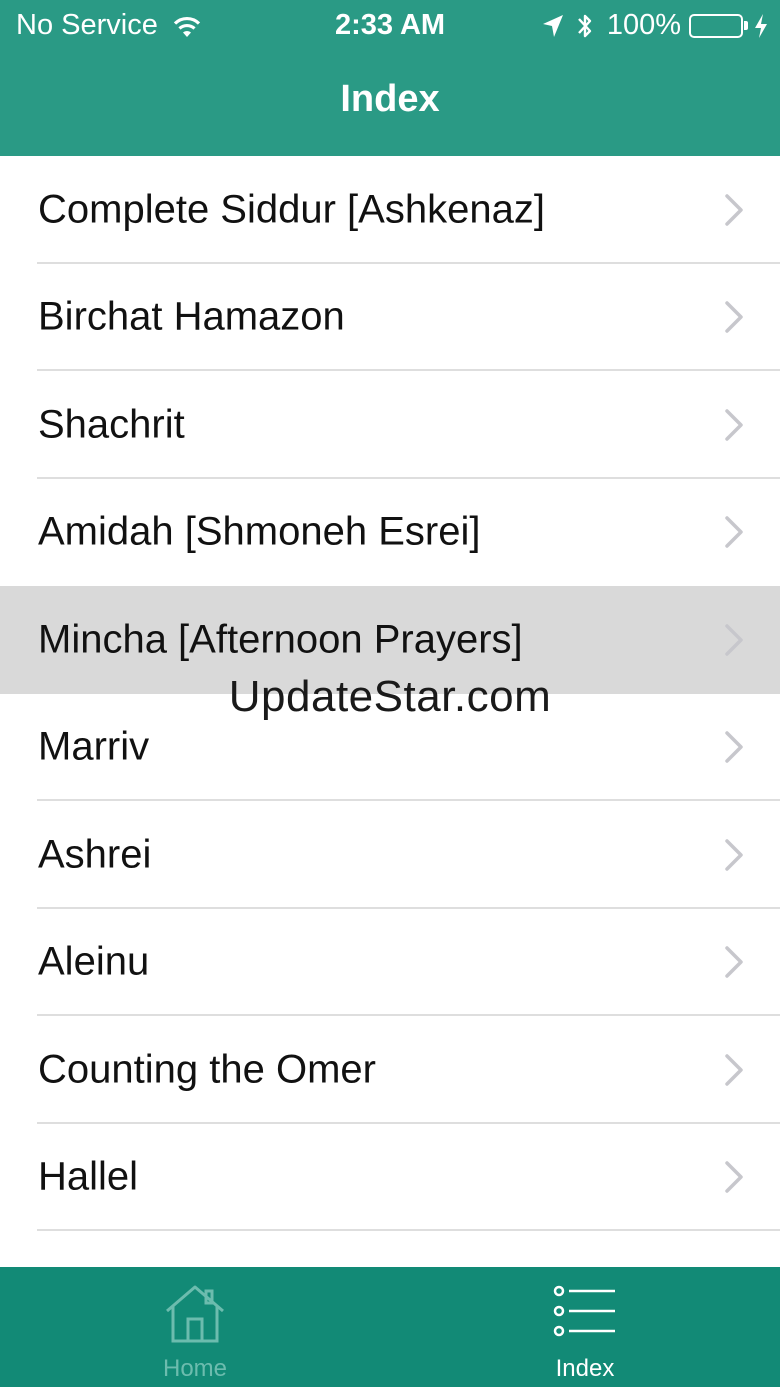  Describe the element at coordinates (280, 639) in the screenshot. I see `list-item-label: Mincha [Afternoon Prayers]` at that location.